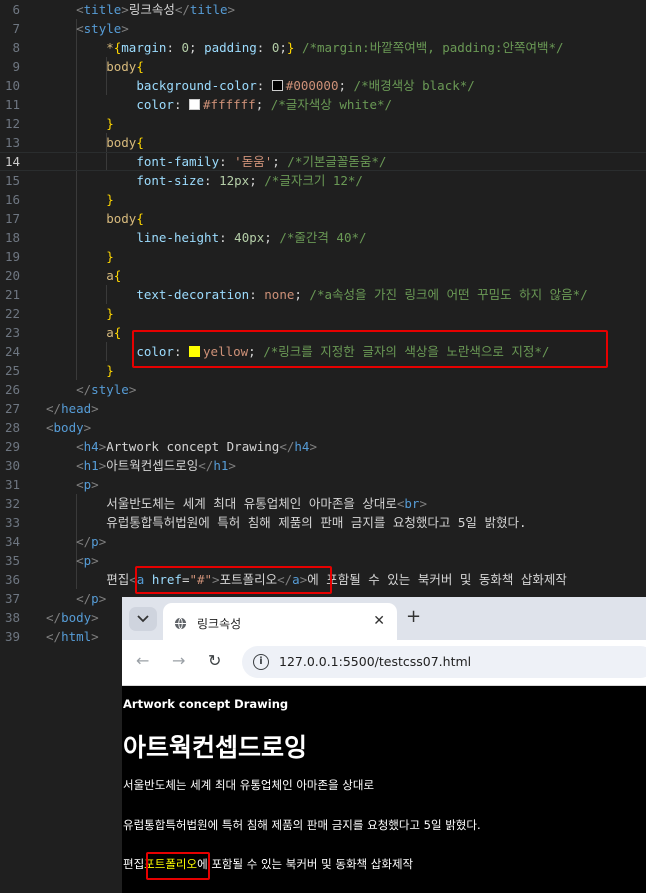  What do you see at coordinates (12, 218) in the screenshot?
I see `line-number: 17` at bounding box center [12, 218].